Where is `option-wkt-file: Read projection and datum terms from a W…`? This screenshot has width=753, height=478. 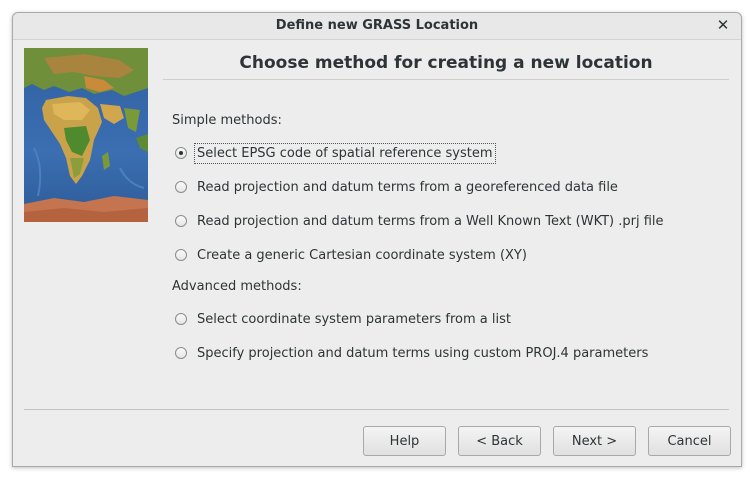 option-wkt-file: Read projection and datum terms from a W… is located at coordinates (420, 221).